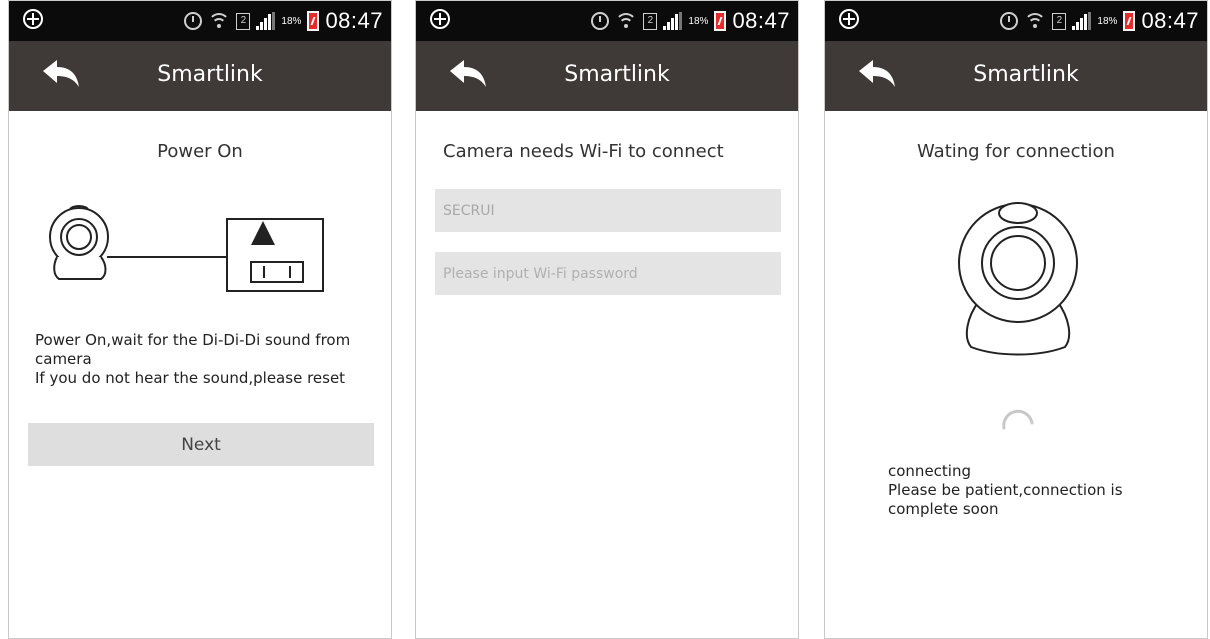  Describe the element at coordinates (1018, 419) in the screenshot. I see `loading-spinner-icon` at that location.